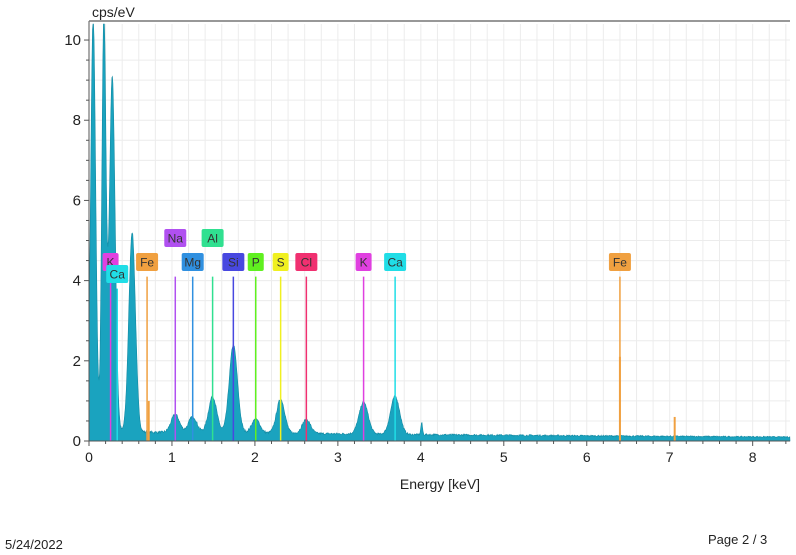  I want to click on y-tick-label: 6, so click(77, 200).